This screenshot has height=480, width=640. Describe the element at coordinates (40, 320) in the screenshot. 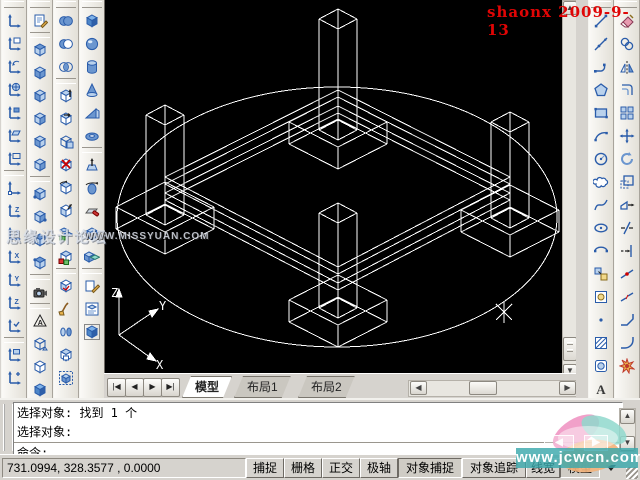

I see `2d-wireframe-icon: A` at that location.